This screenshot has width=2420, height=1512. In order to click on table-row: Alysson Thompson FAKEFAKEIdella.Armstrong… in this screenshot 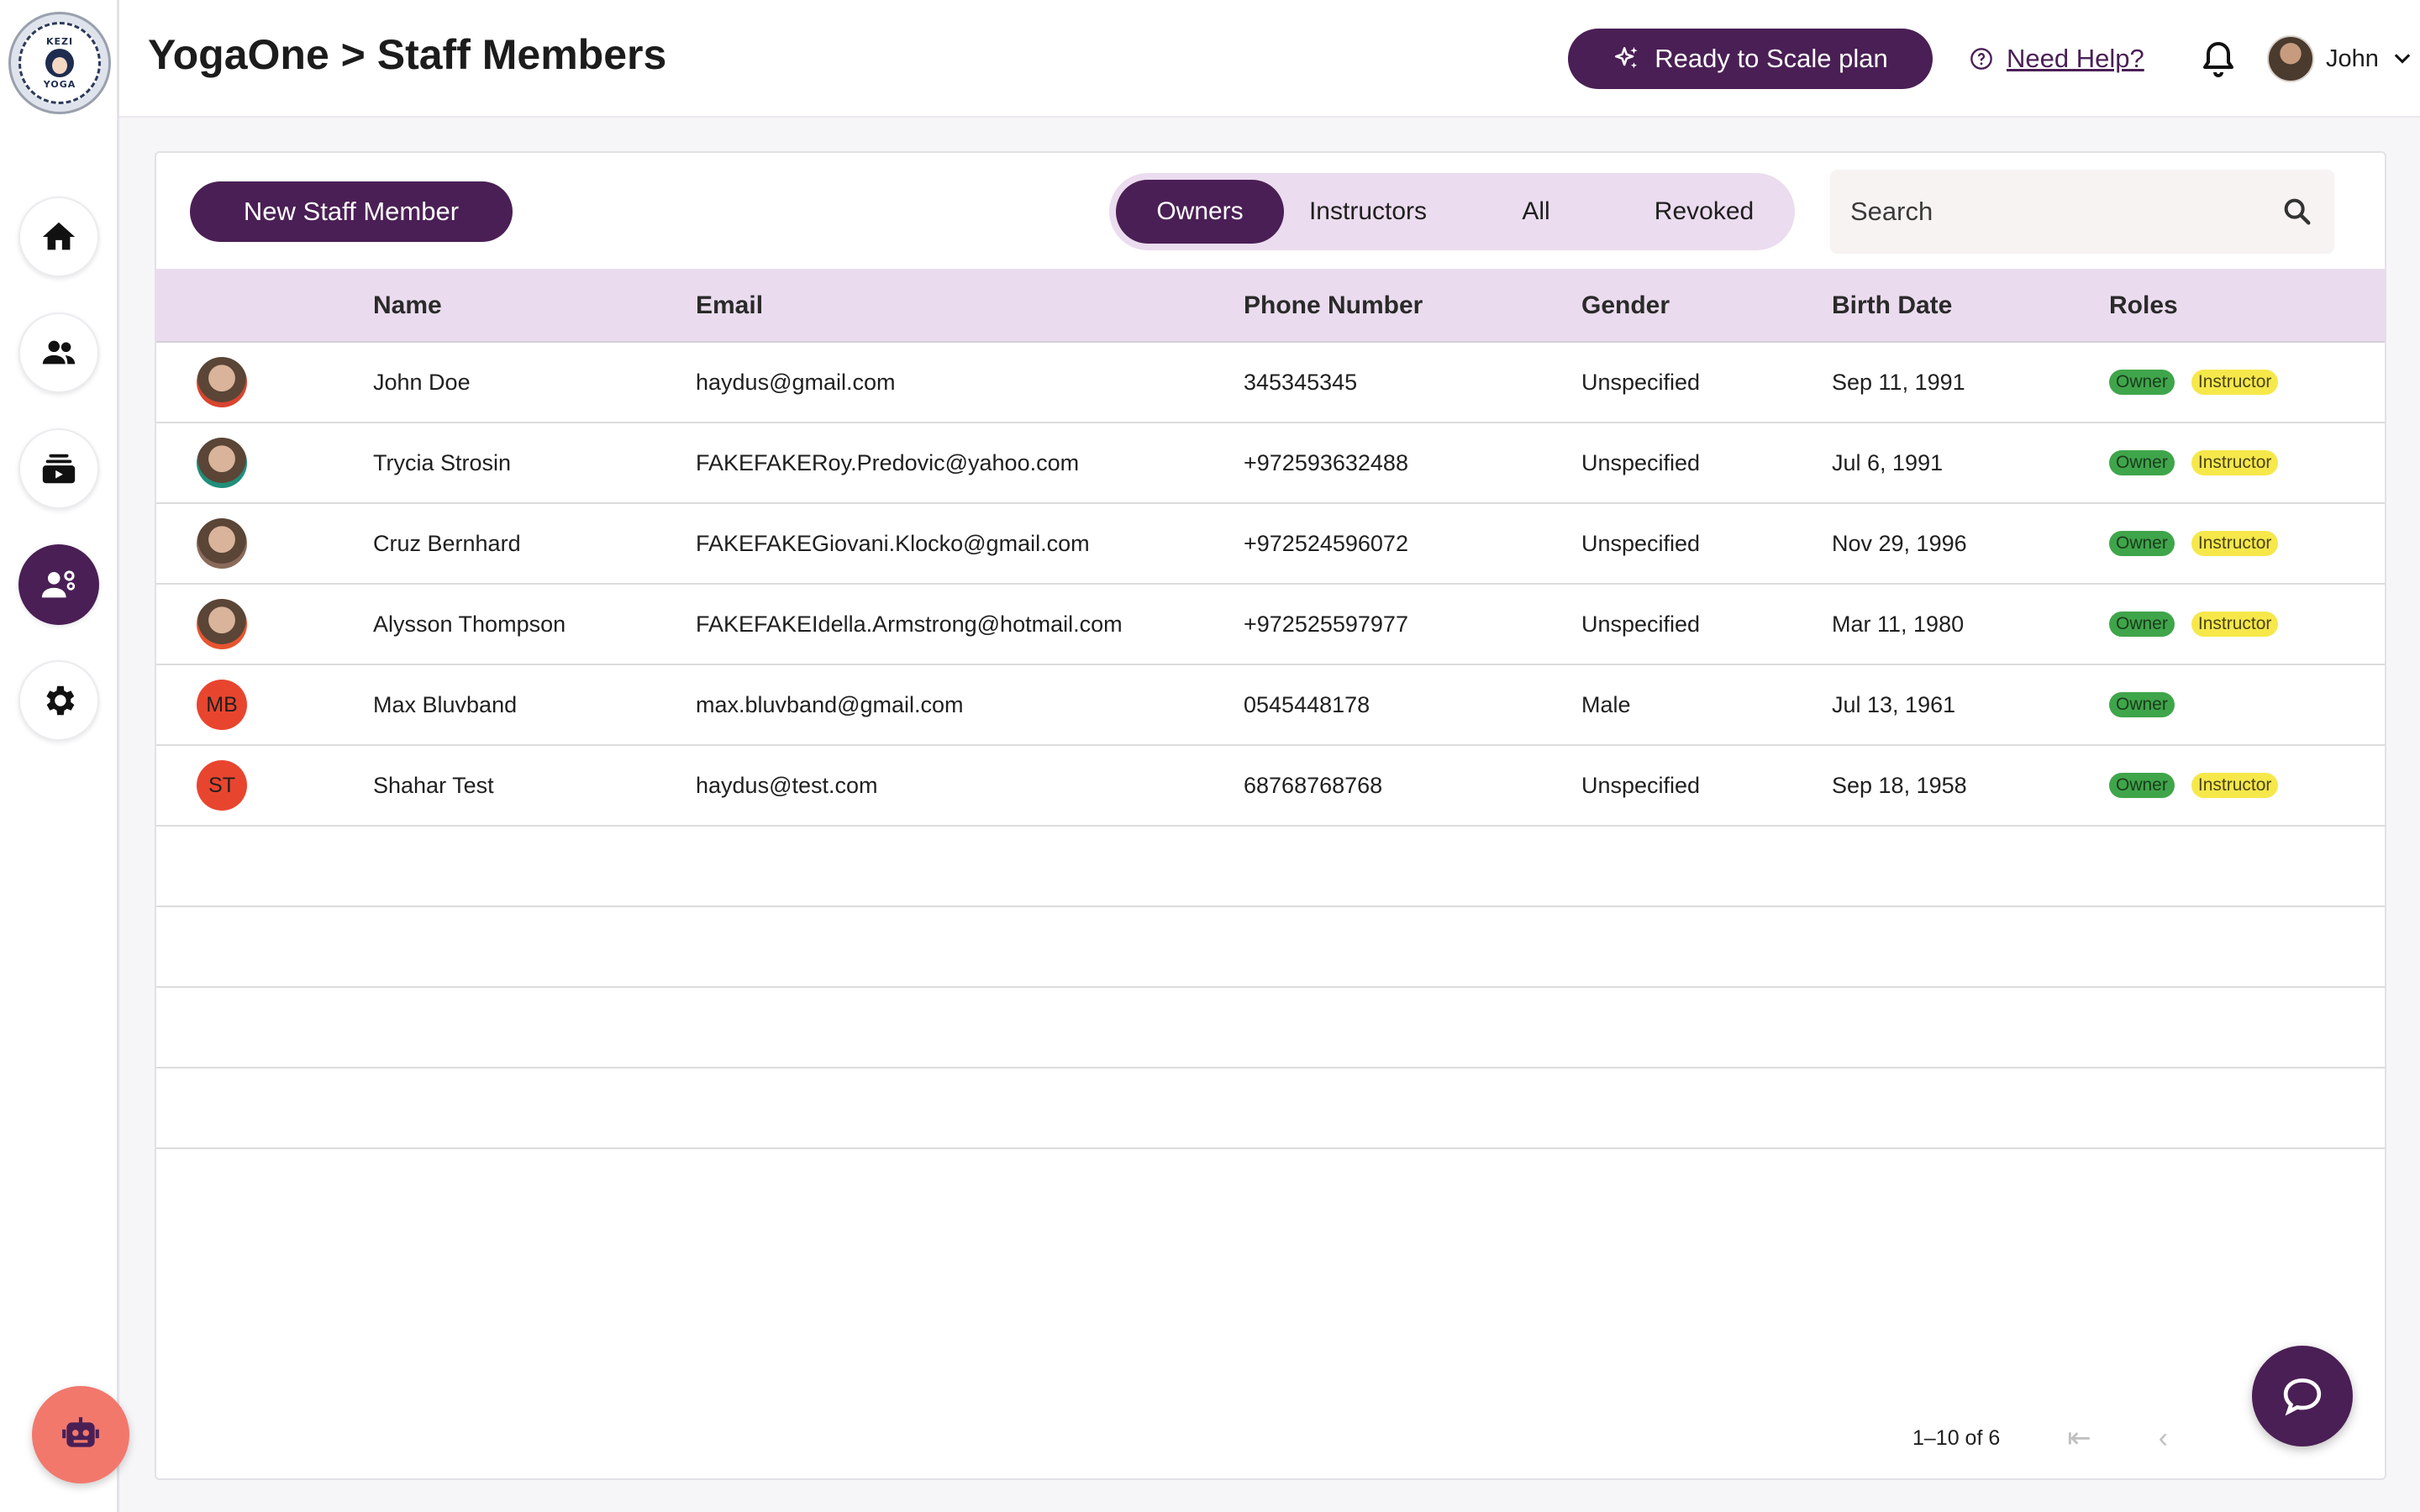, I will do `click(1270, 625)`.